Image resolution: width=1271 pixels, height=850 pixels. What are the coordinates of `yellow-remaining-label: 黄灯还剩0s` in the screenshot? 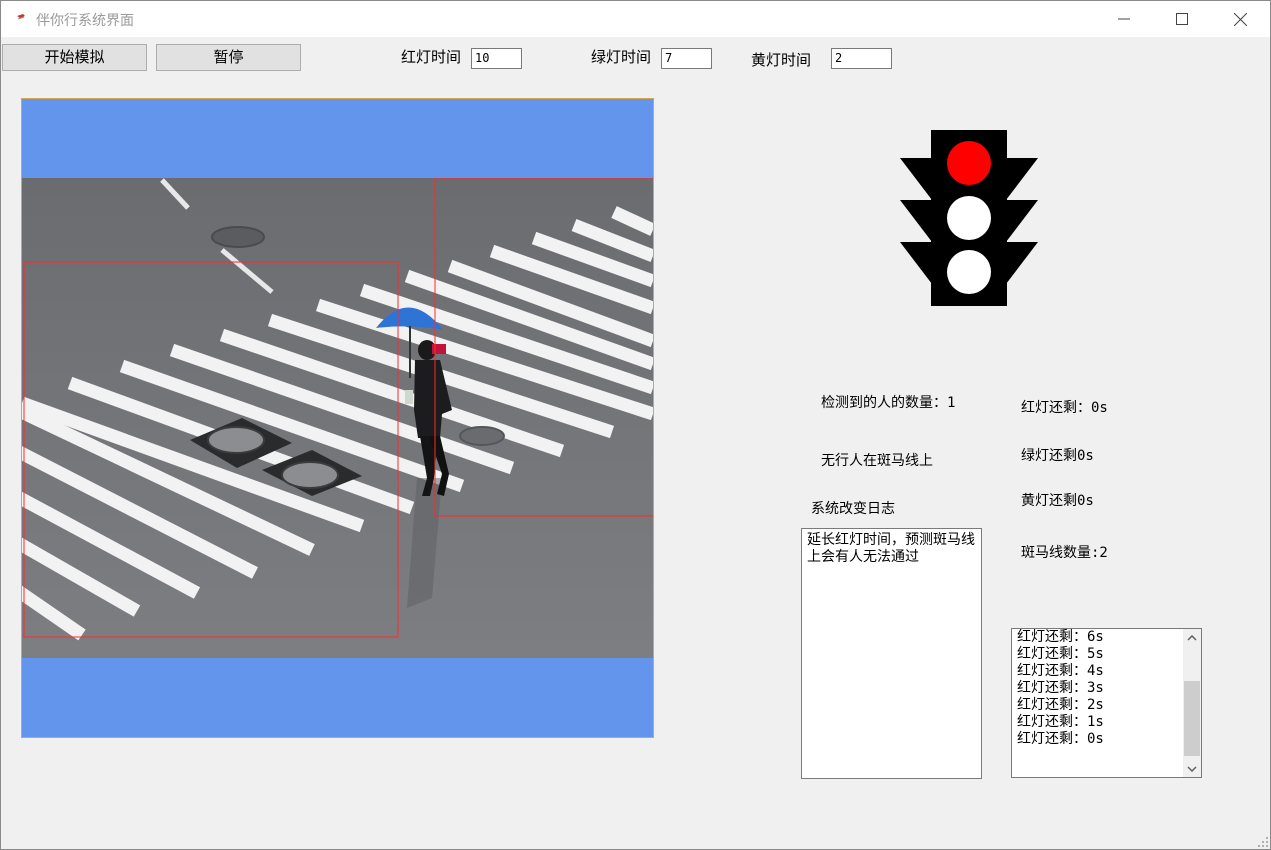 It's located at (1057, 501).